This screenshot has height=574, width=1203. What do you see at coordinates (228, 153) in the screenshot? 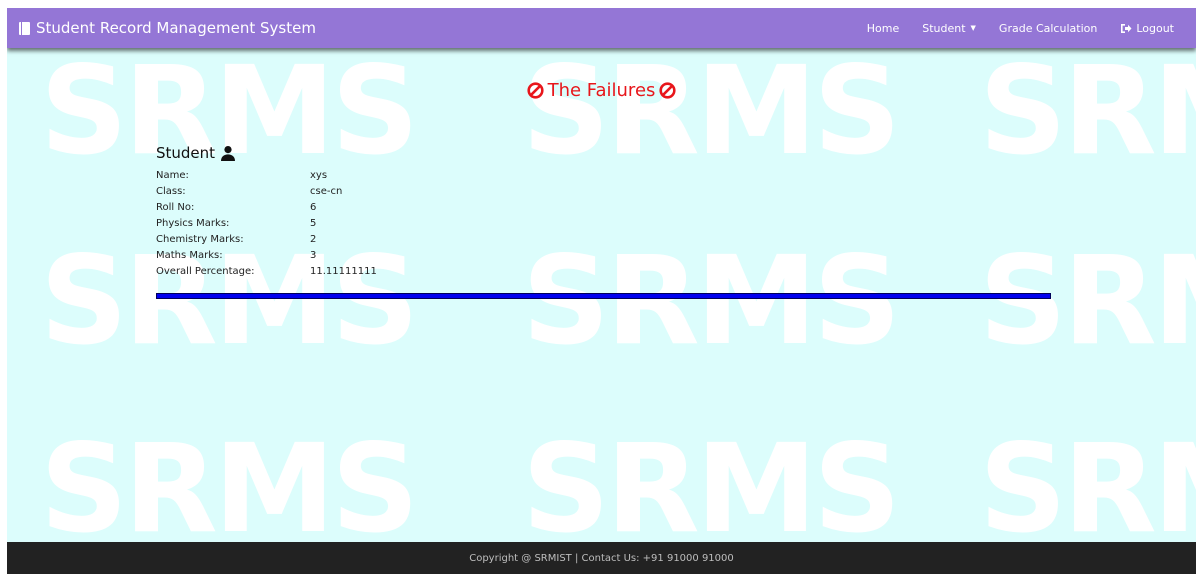
I see `user-icon` at bounding box center [228, 153].